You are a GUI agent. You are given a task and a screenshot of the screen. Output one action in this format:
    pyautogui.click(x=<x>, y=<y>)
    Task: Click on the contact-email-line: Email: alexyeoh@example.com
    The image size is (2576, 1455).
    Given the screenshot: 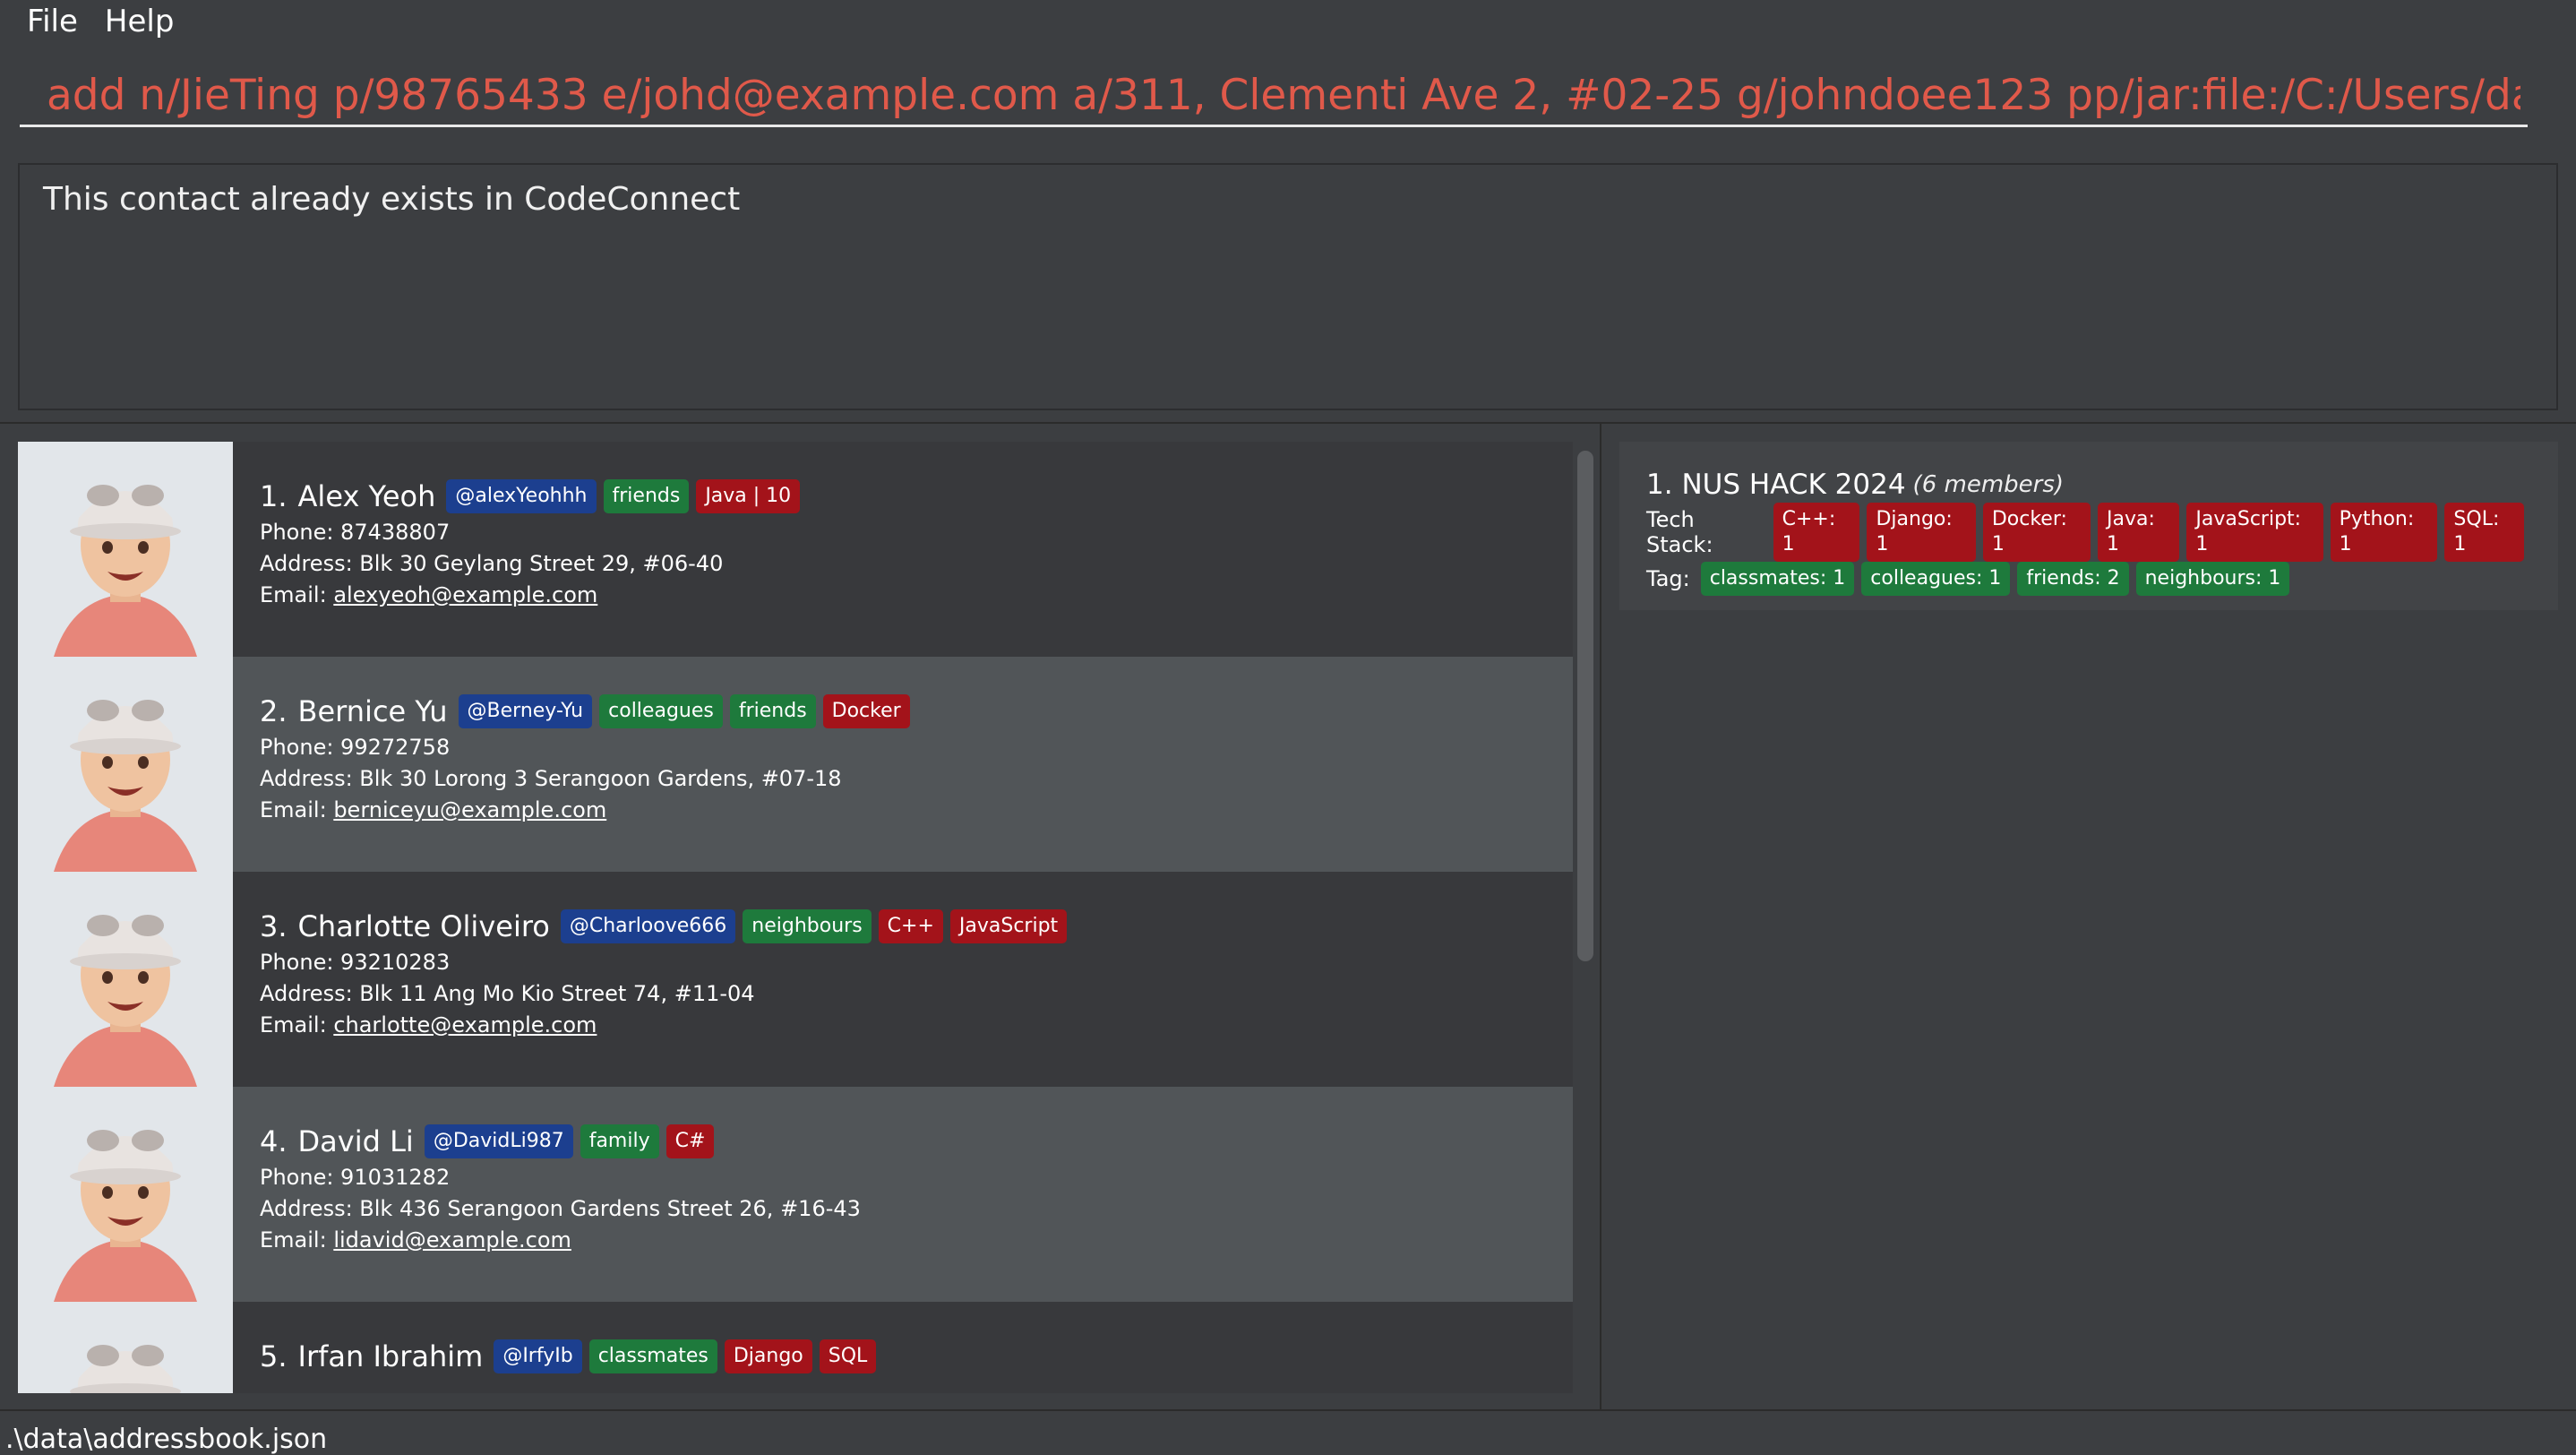 What is the action you would take?
    pyautogui.click(x=533, y=596)
    